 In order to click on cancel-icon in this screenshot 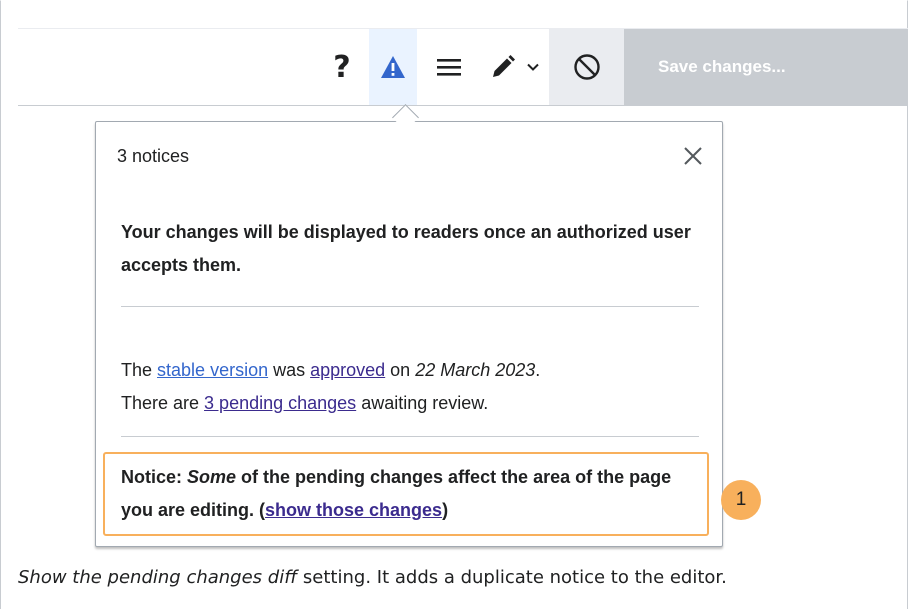, I will do `click(586, 67)`.